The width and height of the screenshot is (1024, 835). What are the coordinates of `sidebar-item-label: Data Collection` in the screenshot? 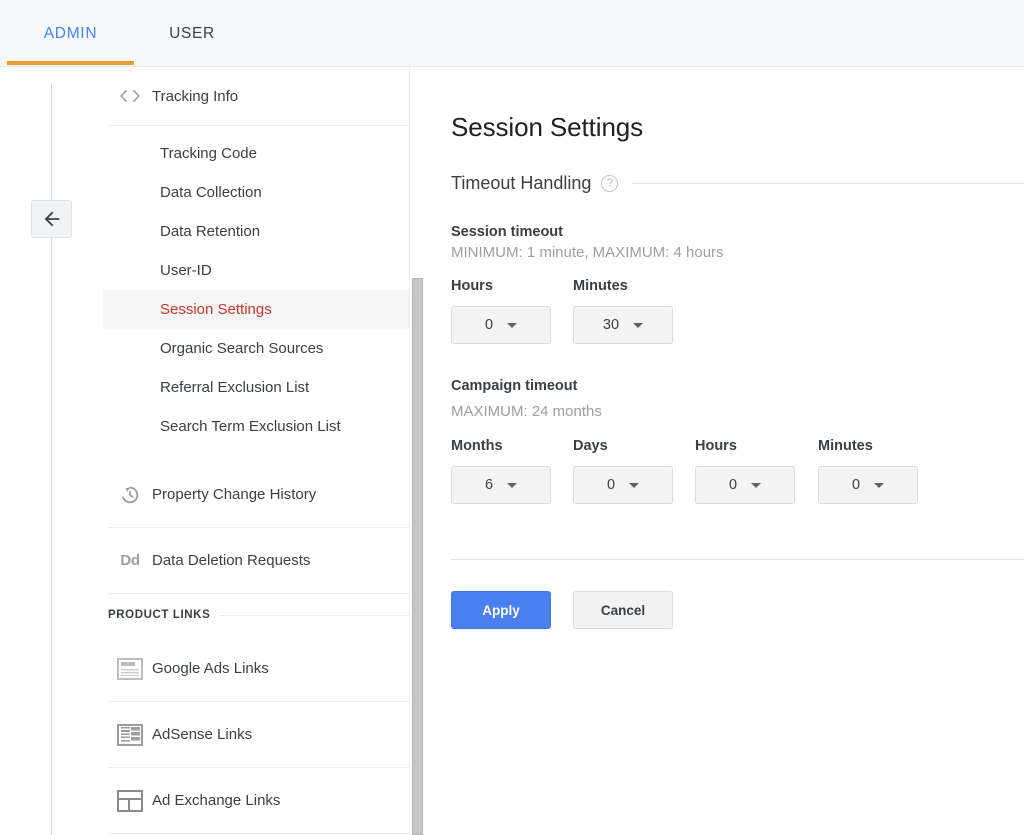 It's located at (211, 192).